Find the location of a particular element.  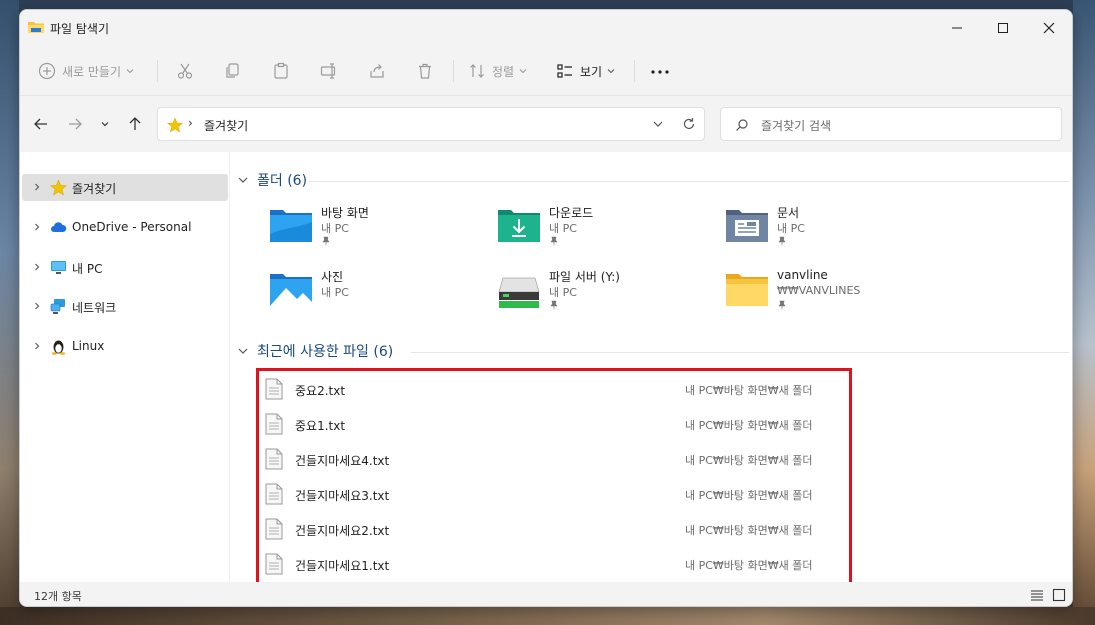

sidebar-item-label: 네트워크 is located at coordinates (94, 308).